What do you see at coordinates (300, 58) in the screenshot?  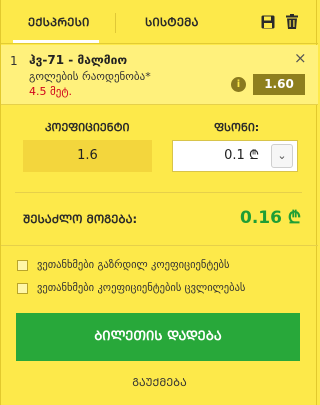 I see `close-icon: ×` at bounding box center [300, 58].